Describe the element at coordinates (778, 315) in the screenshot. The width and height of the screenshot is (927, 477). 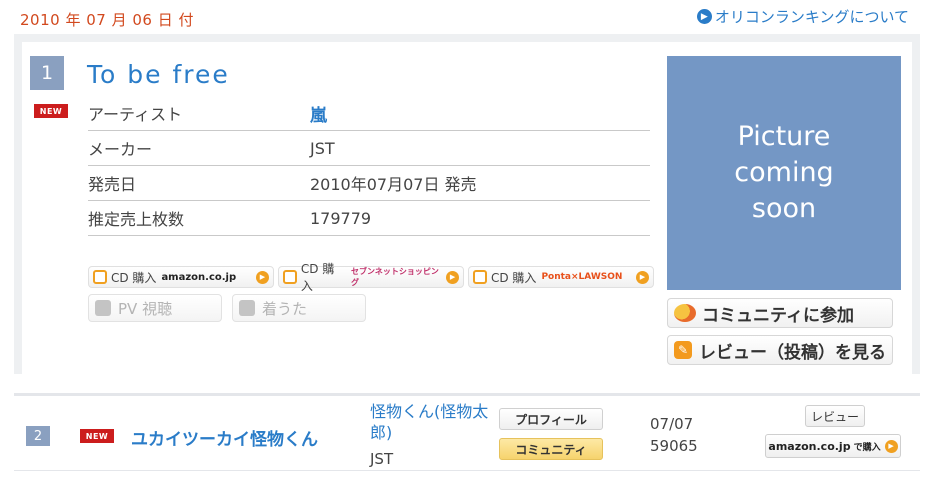
I see `join-community-label: コミュニティに参加` at that location.